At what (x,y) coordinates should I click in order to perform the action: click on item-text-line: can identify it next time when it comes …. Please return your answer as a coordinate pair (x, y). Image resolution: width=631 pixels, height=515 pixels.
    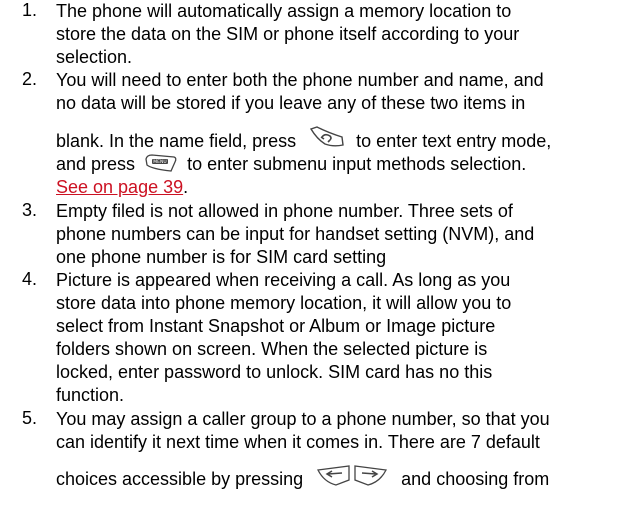
    Looking at the image, I should click on (298, 442).